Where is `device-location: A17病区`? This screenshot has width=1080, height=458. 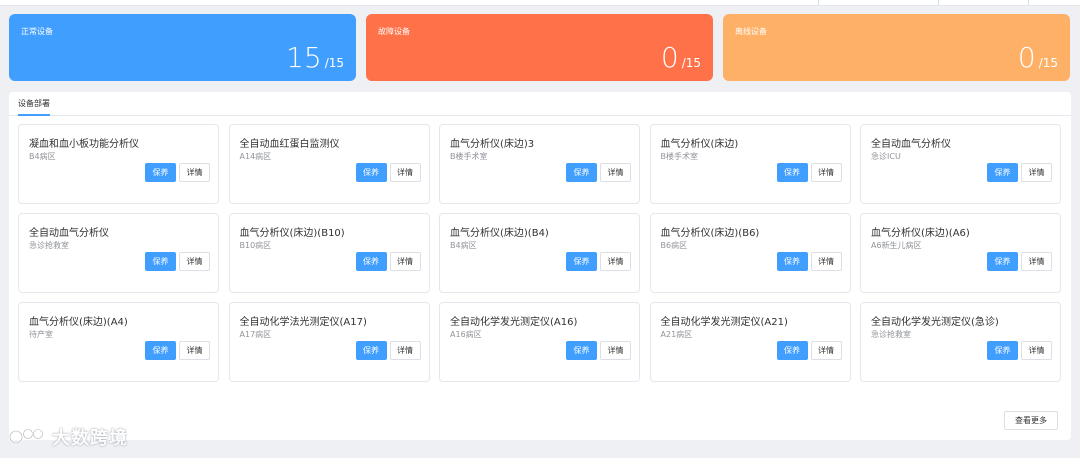
device-location: A17病区 is located at coordinates (255, 334).